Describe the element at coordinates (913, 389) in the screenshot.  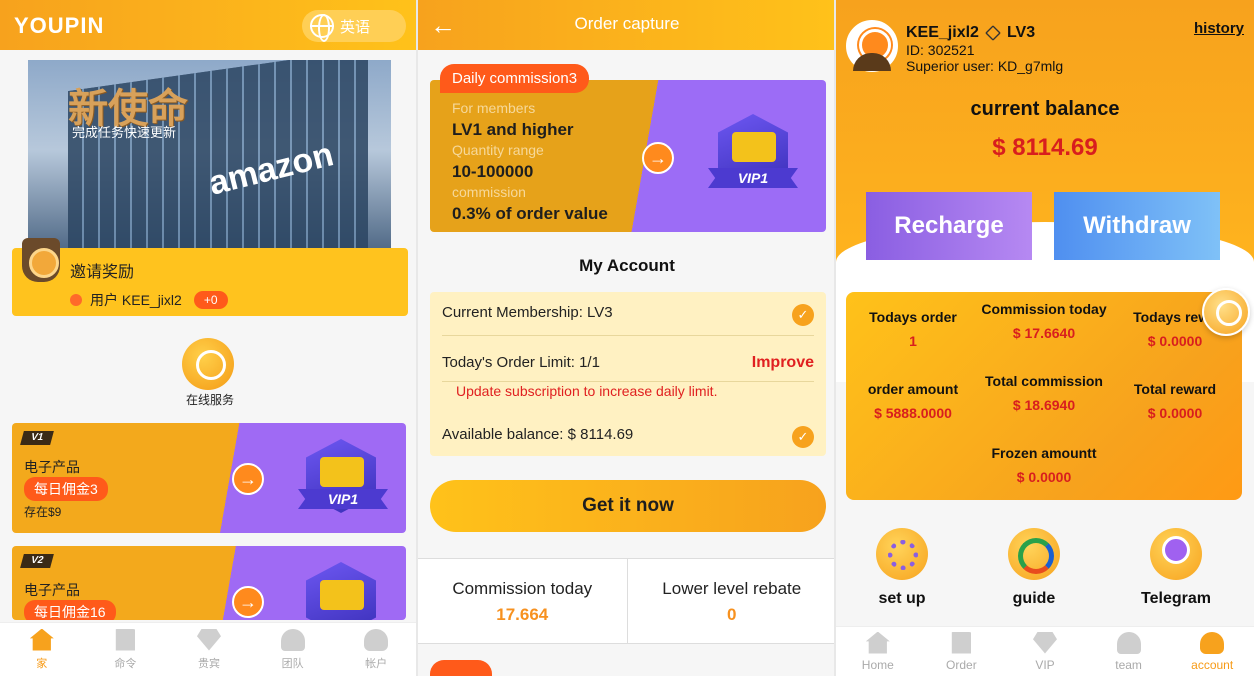
I see `stat-label: order amount` at that location.